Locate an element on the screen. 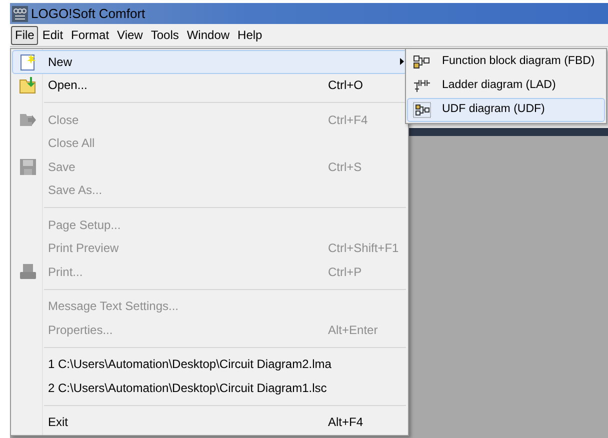 The height and width of the screenshot is (438, 608). app-logo-icon is located at coordinates (20, 14).